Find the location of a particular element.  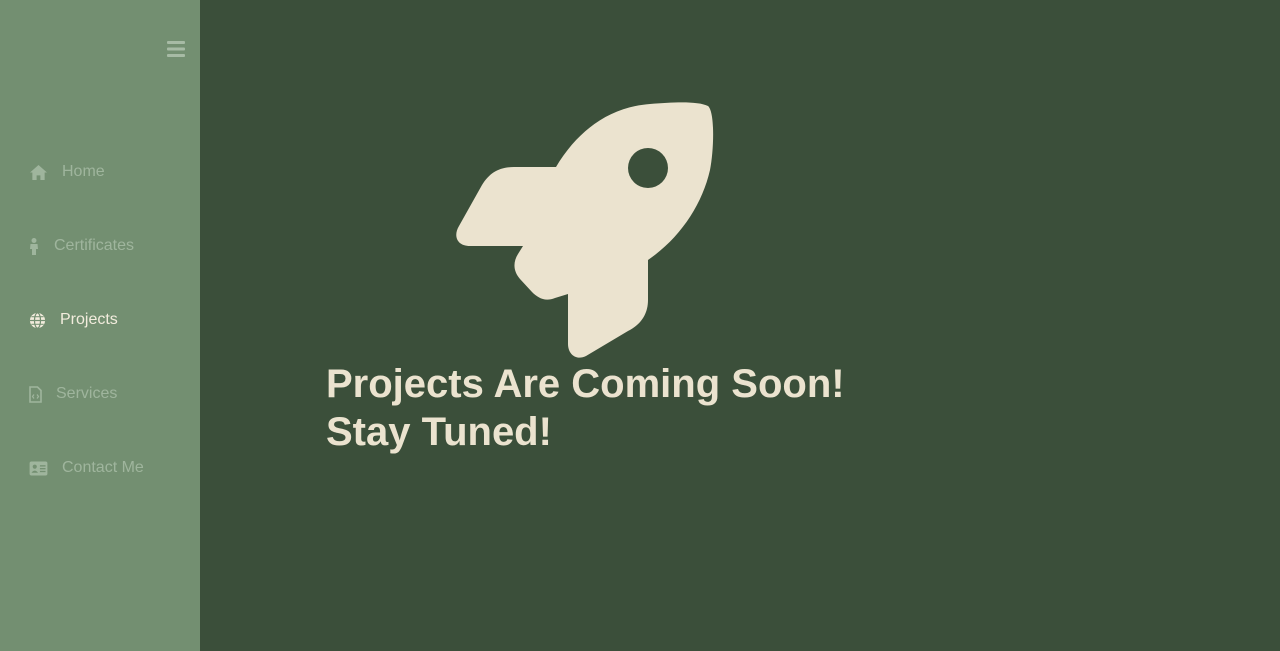

sidebar-item-label: Projects is located at coordinates (89, 319).